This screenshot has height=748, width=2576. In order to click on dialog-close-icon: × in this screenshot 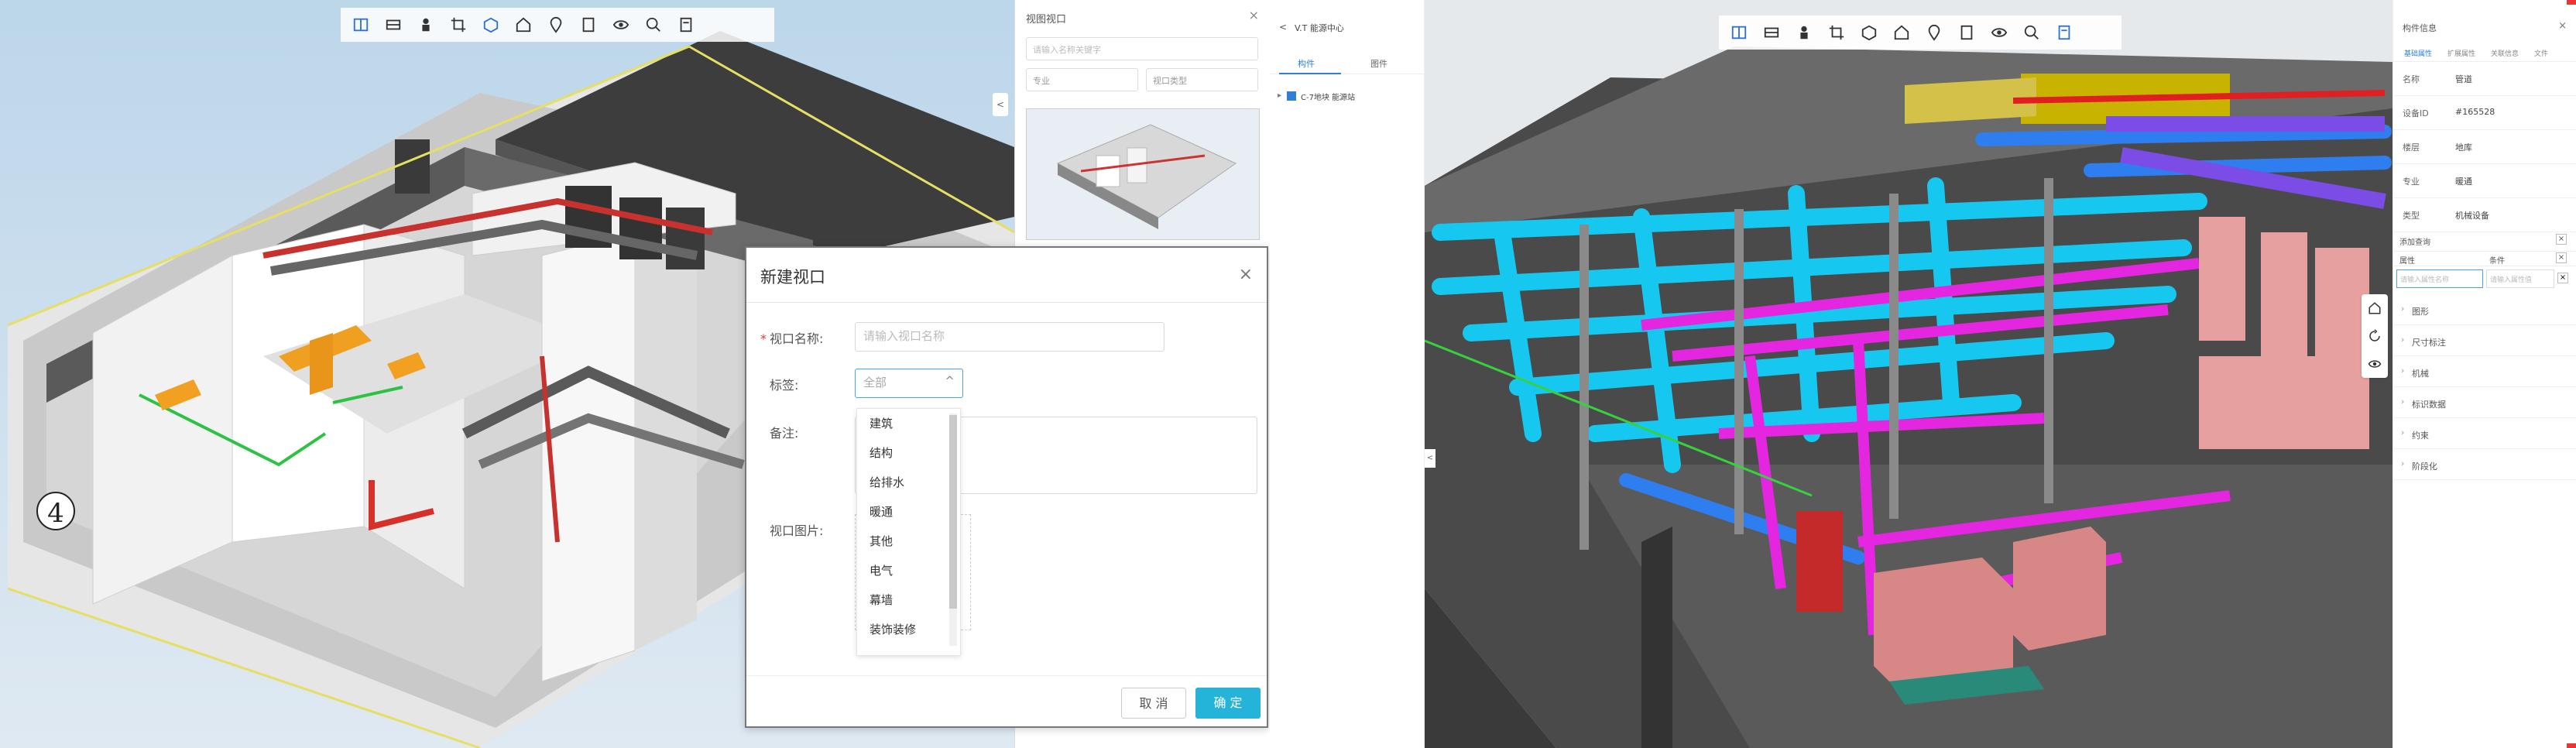, I will do `click(1246, 274)`.